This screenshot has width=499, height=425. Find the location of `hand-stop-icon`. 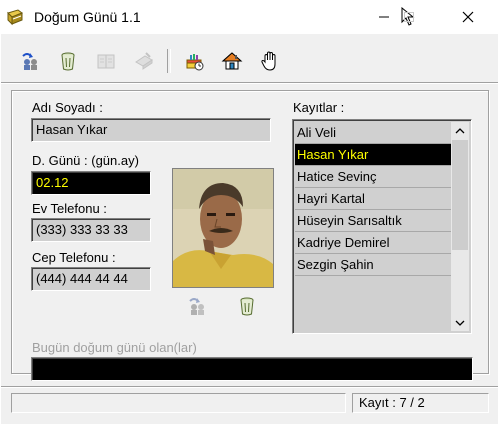

hand-stop-icon is located at coordinates (268, 61).